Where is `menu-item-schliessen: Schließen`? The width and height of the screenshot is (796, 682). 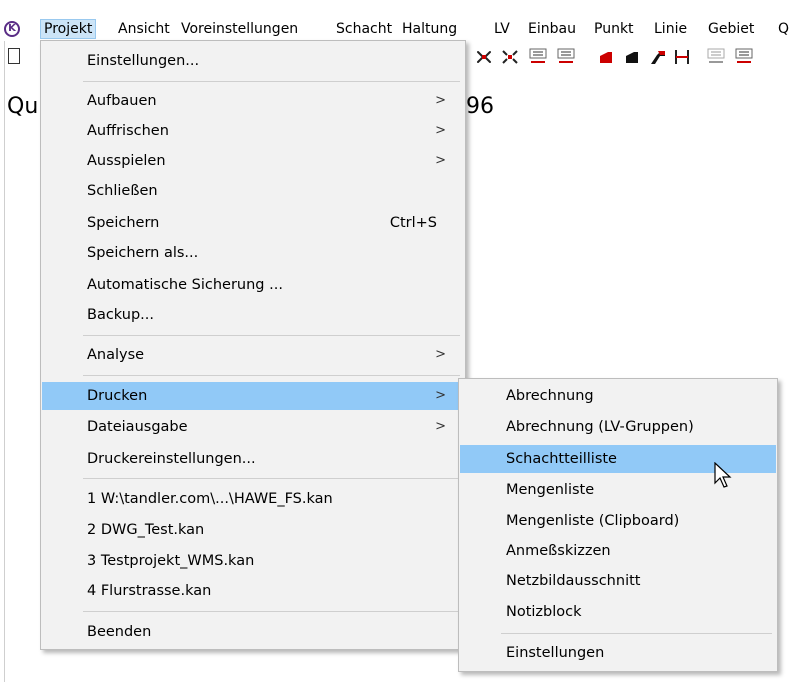 menu-item-schliessen: Schließen is located at coordinates (253, 191).